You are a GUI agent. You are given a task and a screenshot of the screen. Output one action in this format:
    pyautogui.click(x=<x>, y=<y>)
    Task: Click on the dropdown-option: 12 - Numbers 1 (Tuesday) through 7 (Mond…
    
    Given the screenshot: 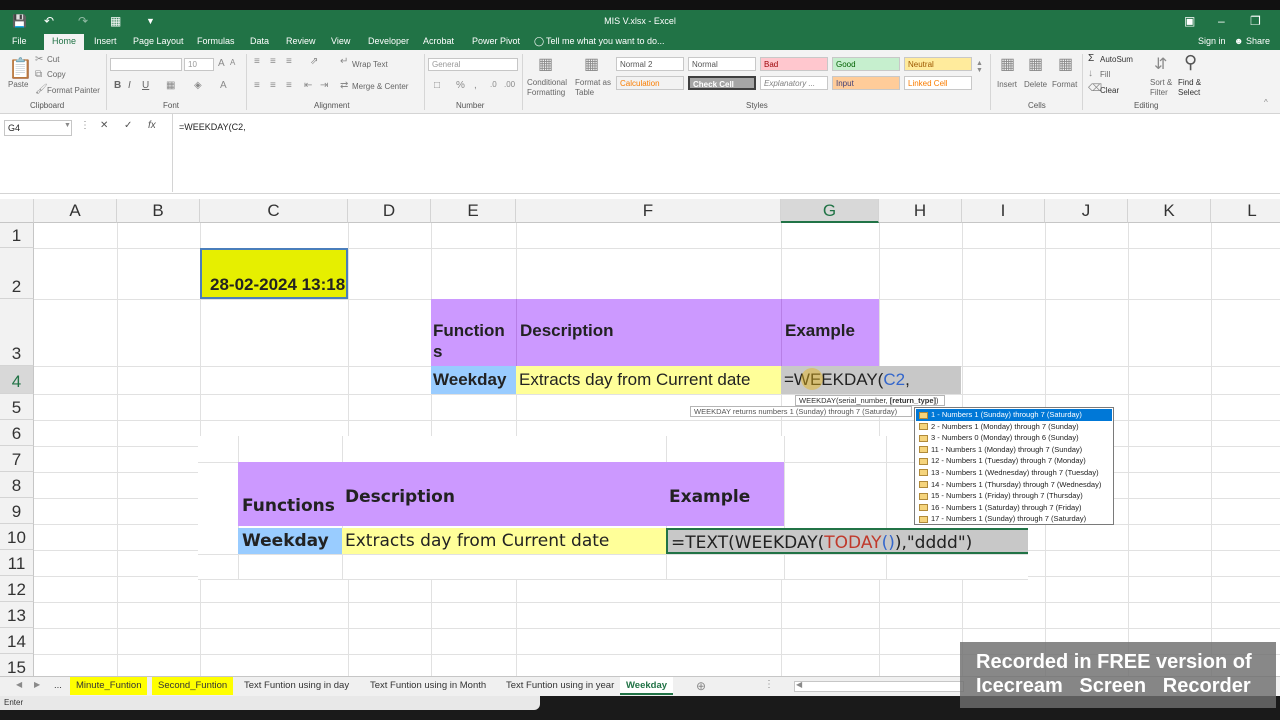 What is the action you would take?
    pyautogui.click(x=1014, y=461)
    